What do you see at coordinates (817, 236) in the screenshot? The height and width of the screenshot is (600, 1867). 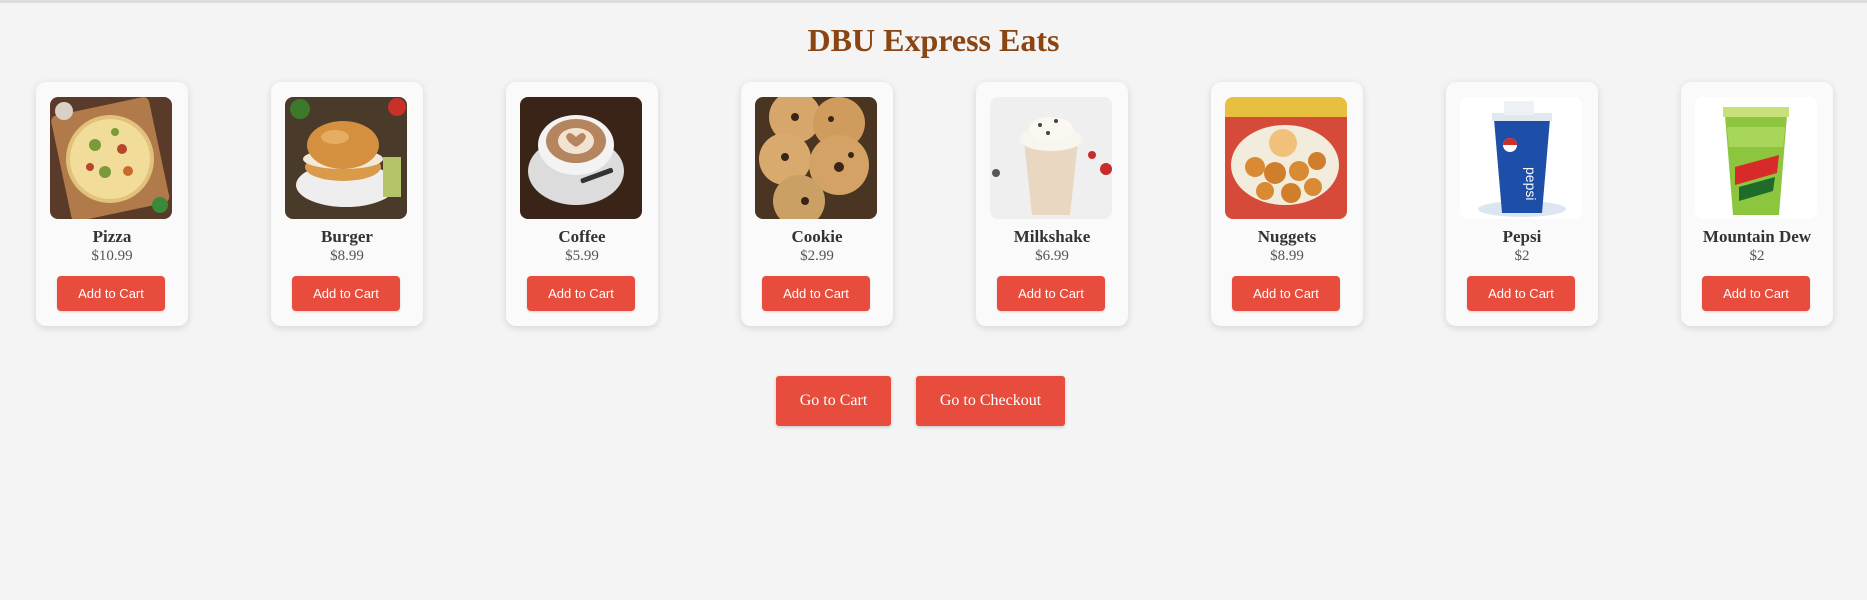 I see `product-name: Cookie` at bounding box center [817, 236].